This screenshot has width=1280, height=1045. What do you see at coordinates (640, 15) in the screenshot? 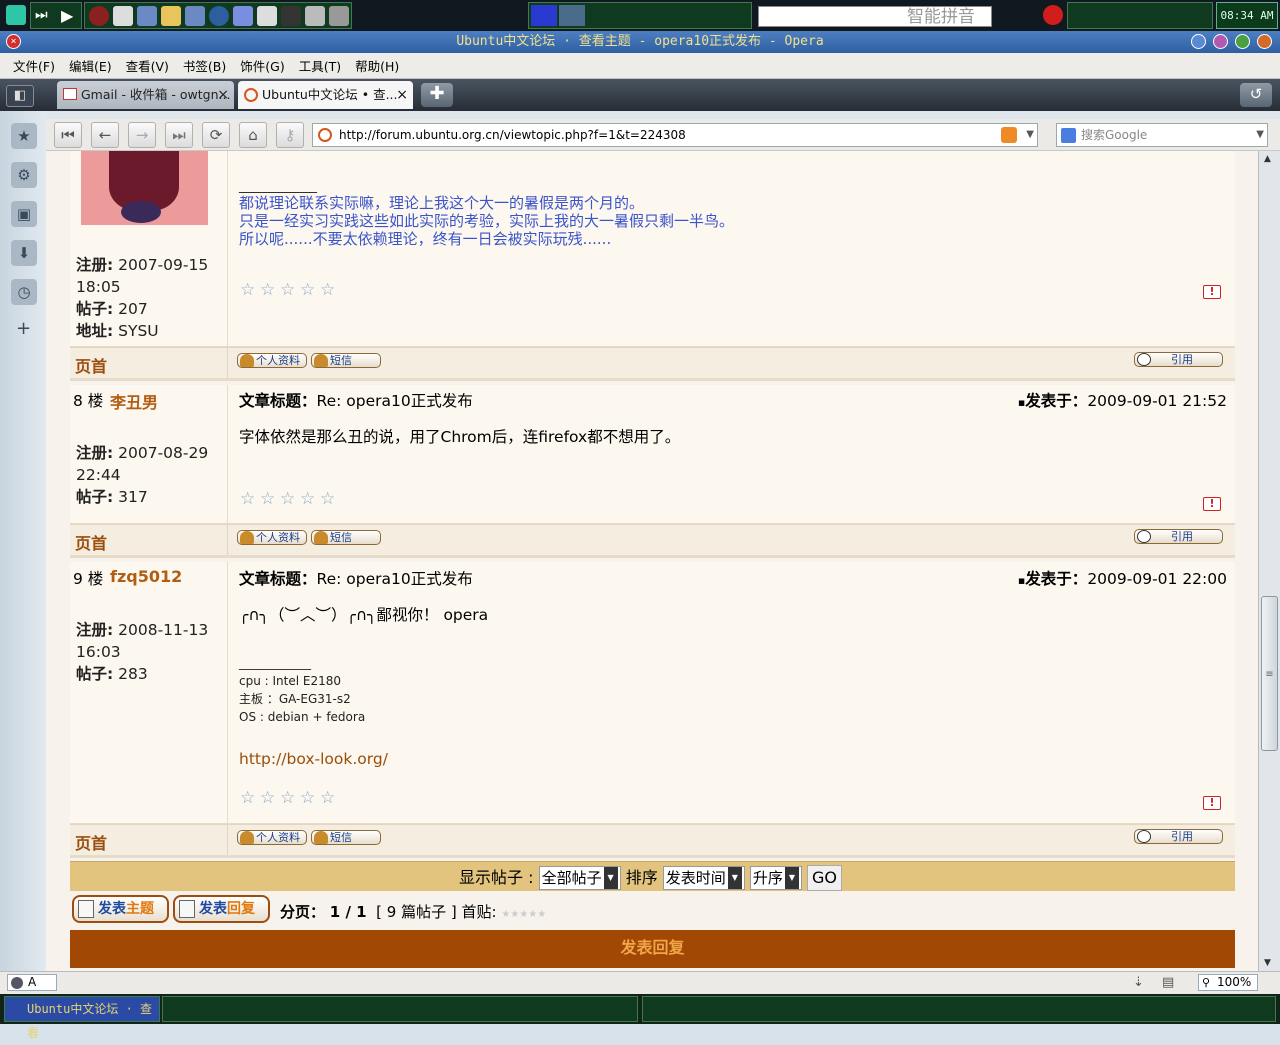
I see `workspace-pager` at bounding box center [640, 15].